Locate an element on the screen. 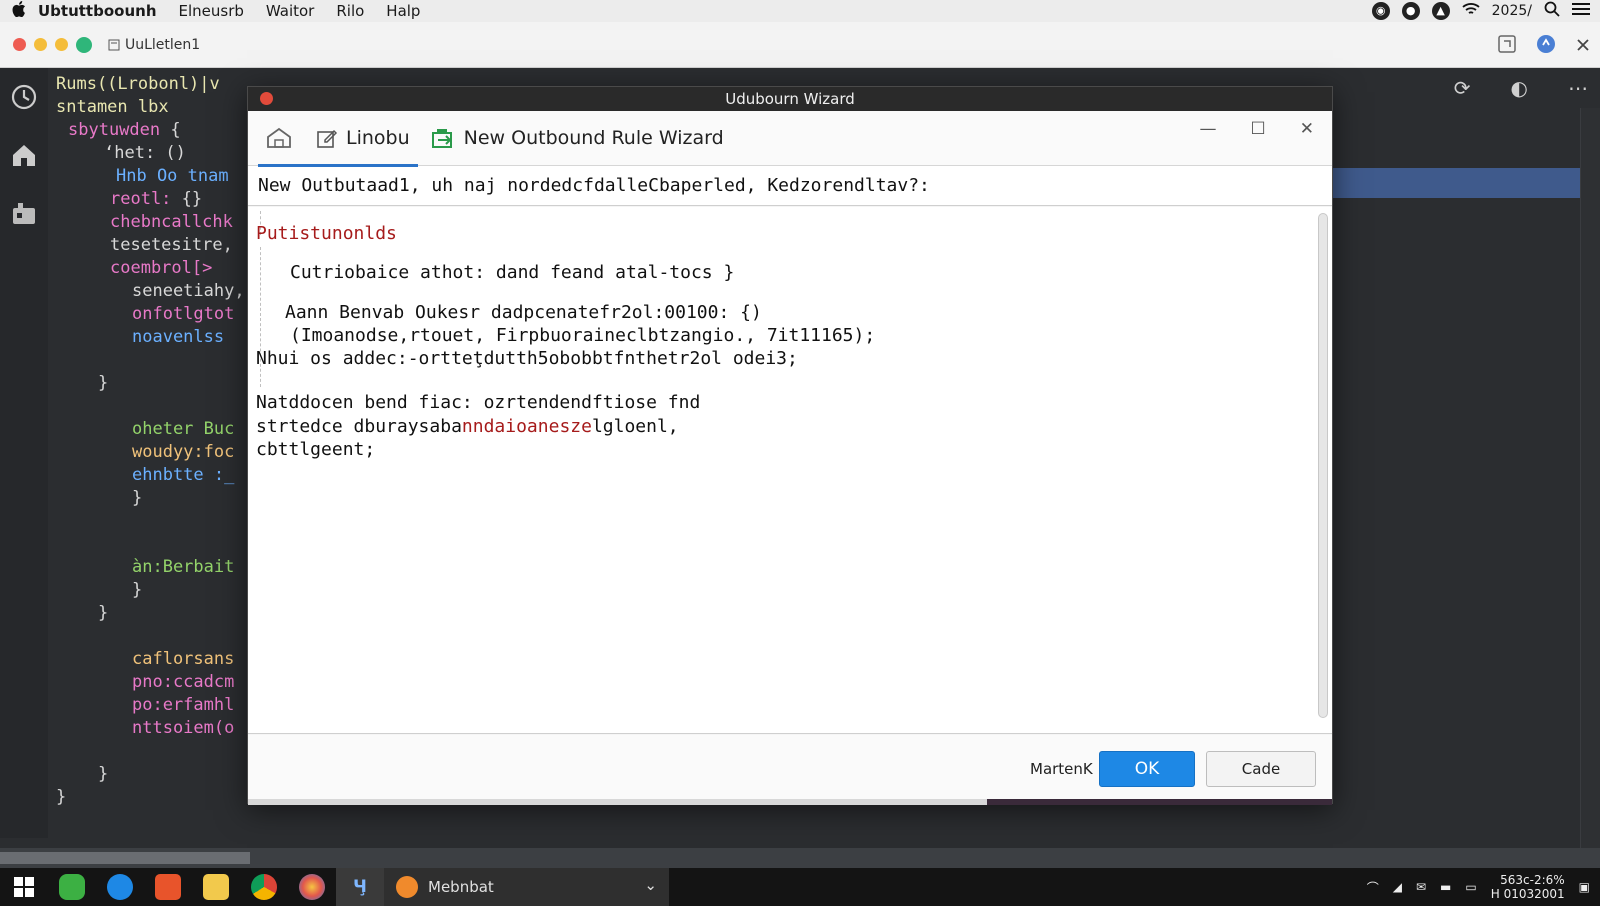 This screenshot has height=906, width=1600. taskbar-app-paint is located at coordinates (312, 887).